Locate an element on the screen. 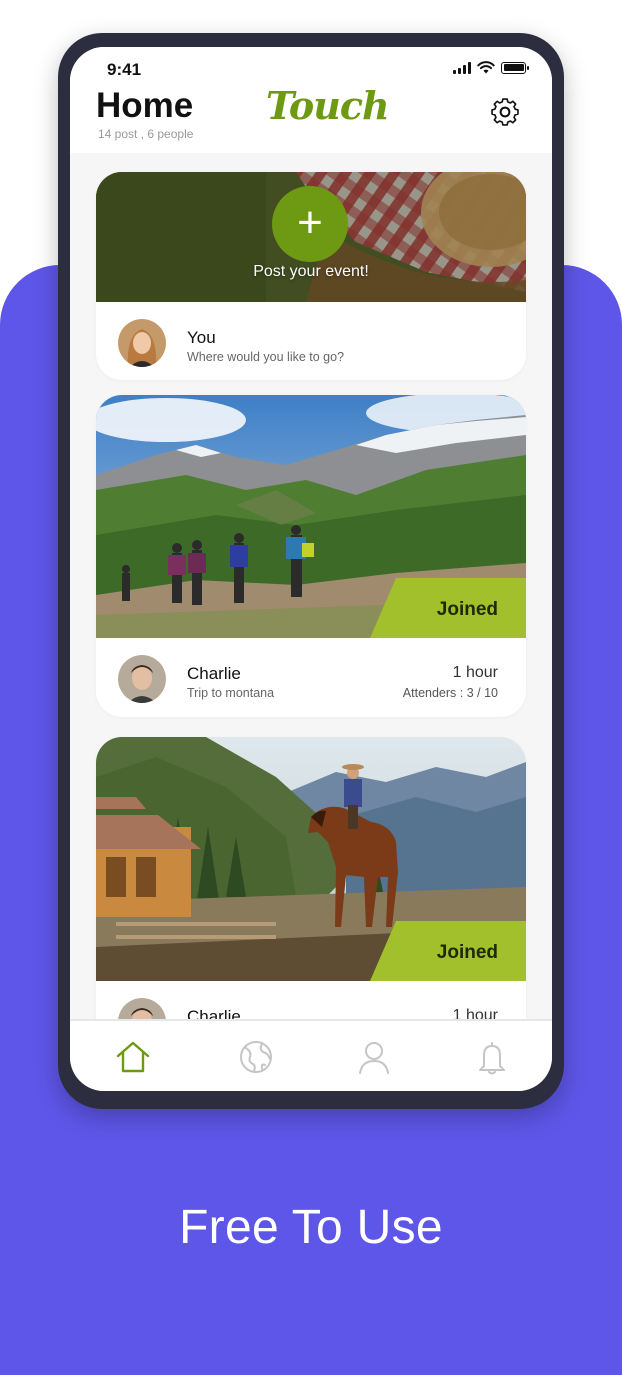 Image resolution: width=622 pixels, height=1375 pixels. profile-icon is located at coordinates (374, 1058).